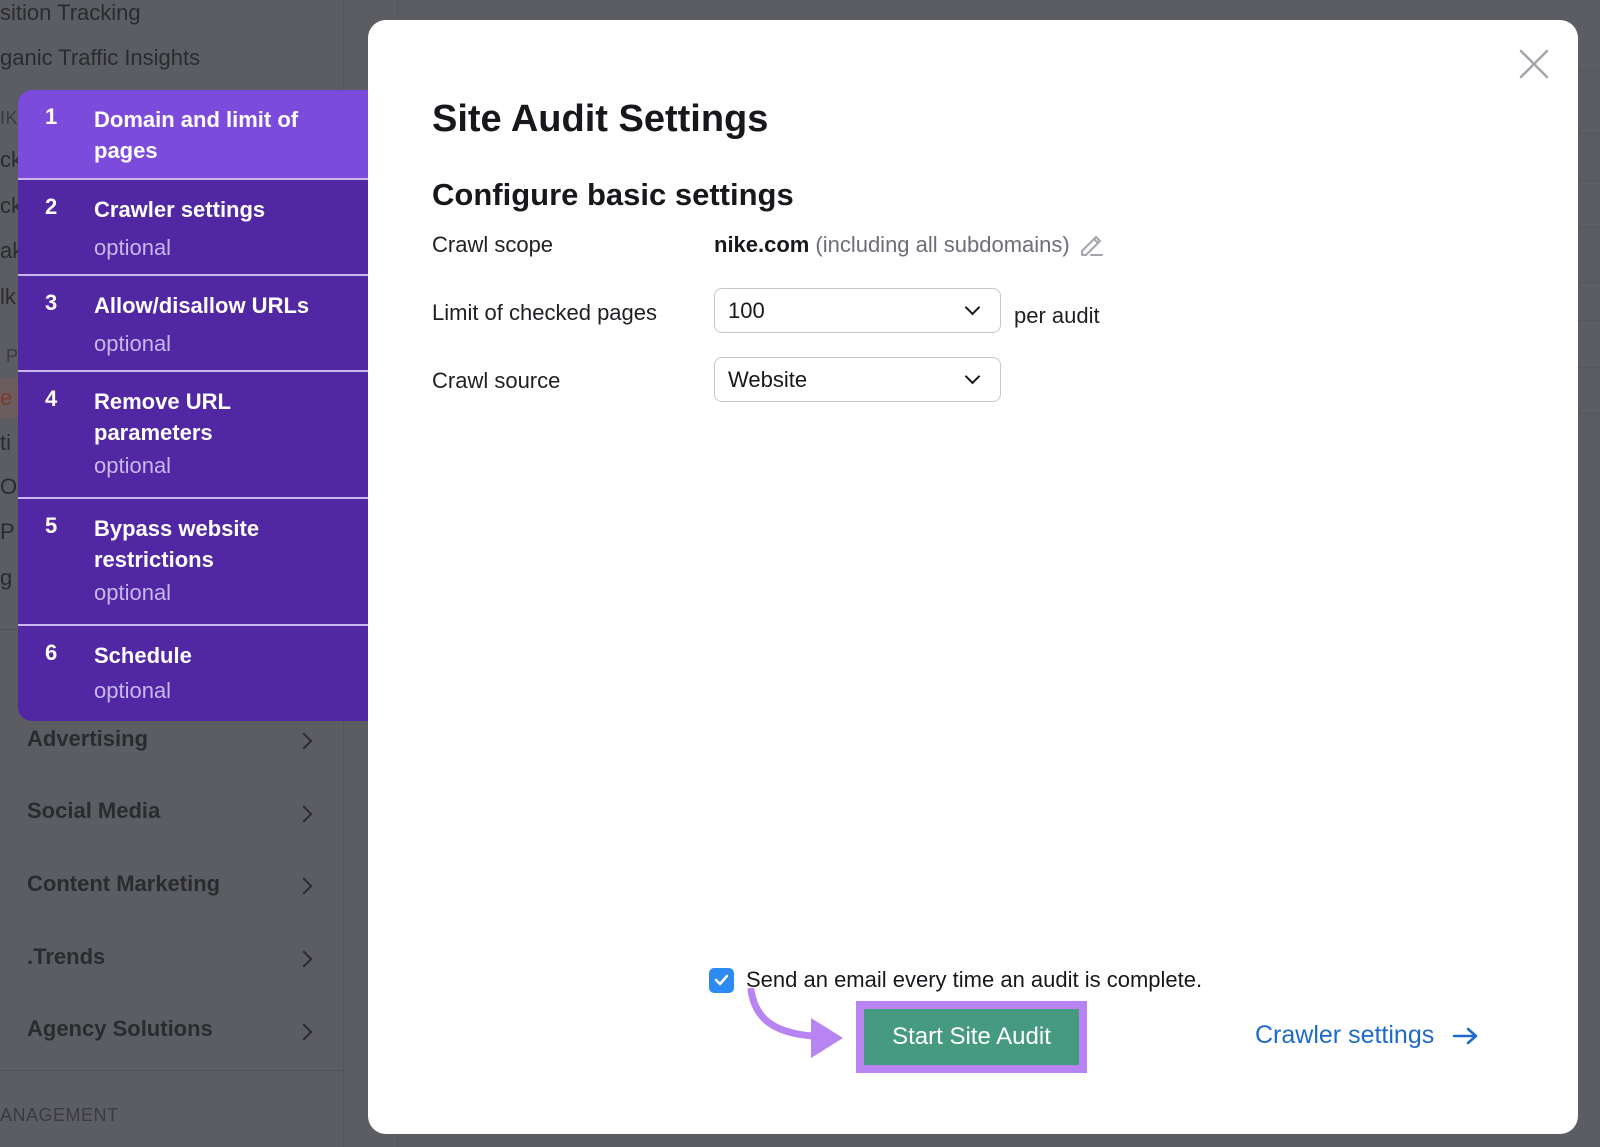 This screenshot has height=1147, width=1600. Describe the element at coordinates (1091, 245) in the screenshot. I see `pencil-edit-icon` at that location.